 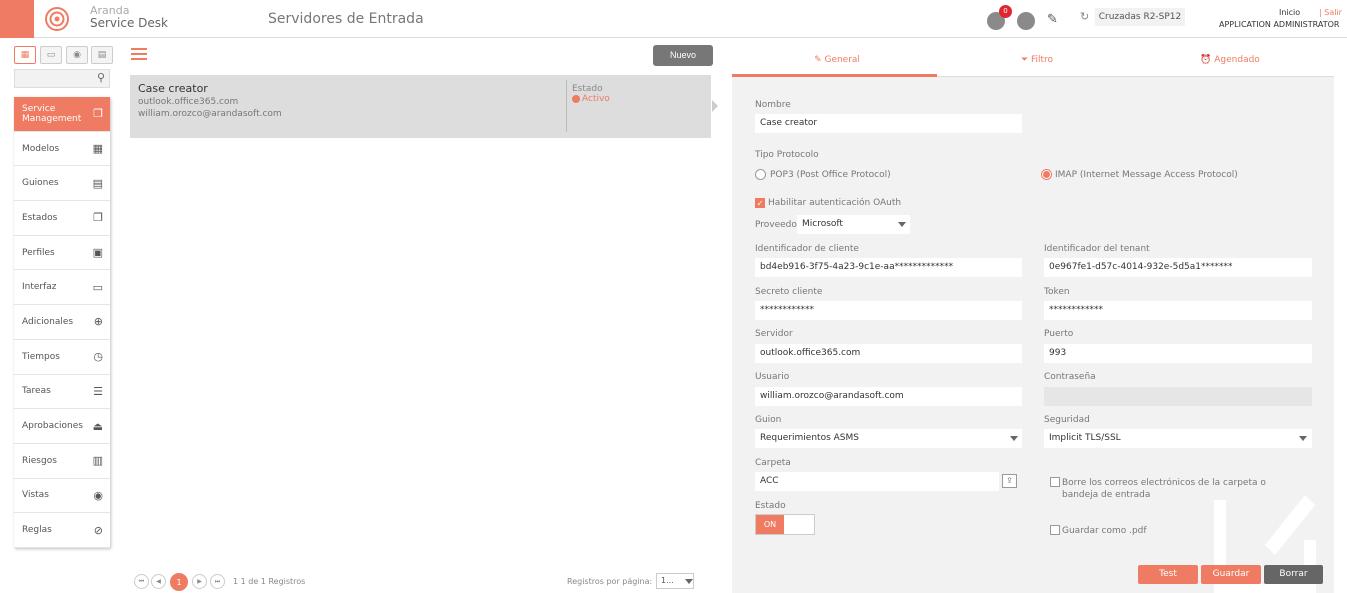 What do you see at coordinates (770, 506) in the screenshot?
I see `estado-label: Estado` at bounding box center [770, 506].